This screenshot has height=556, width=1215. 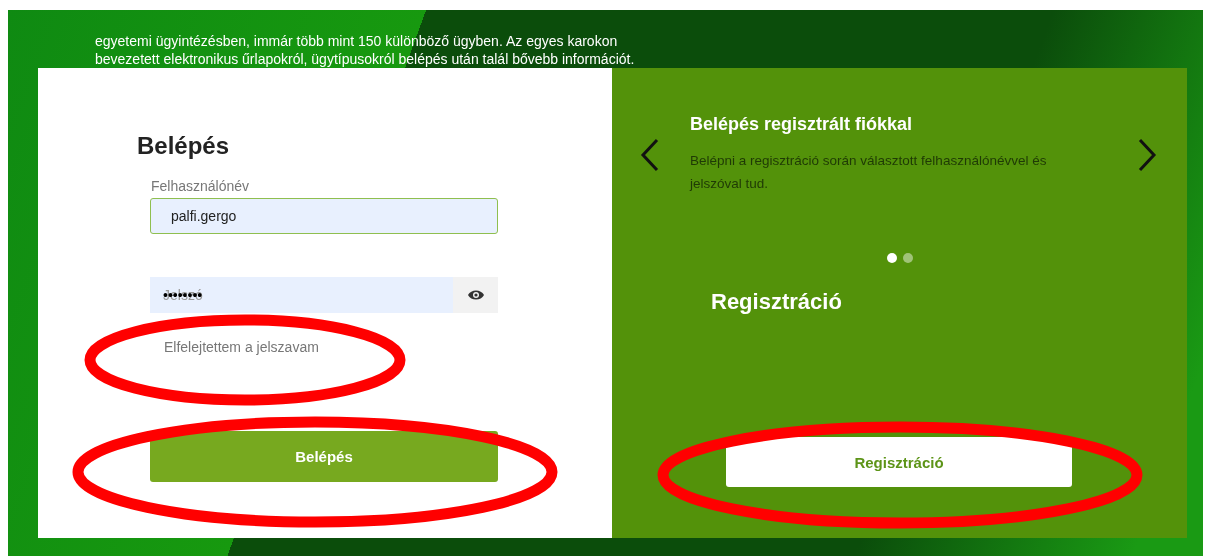 What do you see at coordinates (869, 172) in the screenshot?
I see `slide-text: Belépni a regisztráció során választott felhasználónévvel és jelszóval tud.` at bounding box center [869, 172].